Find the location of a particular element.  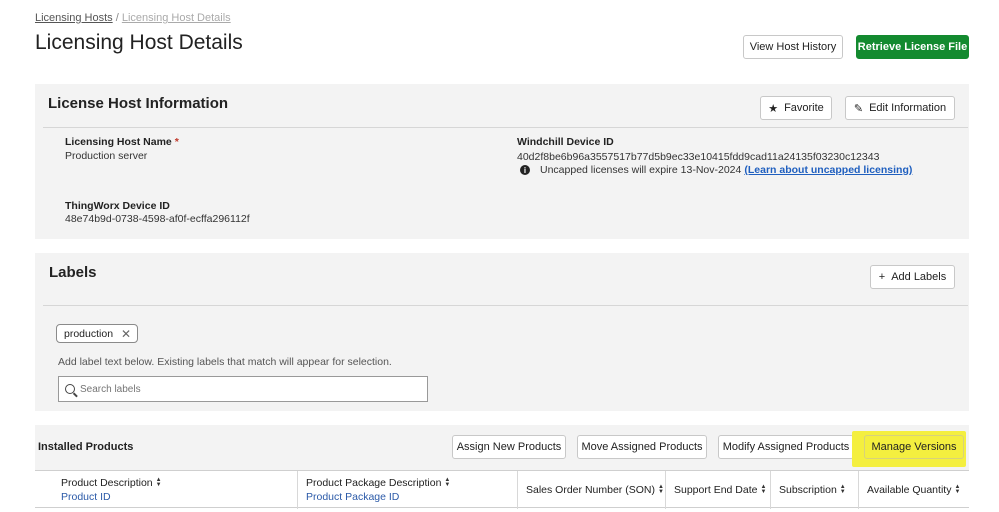

col-support-end-date: Support End Date ▲ ▼ is located at coordinates (718, 490).